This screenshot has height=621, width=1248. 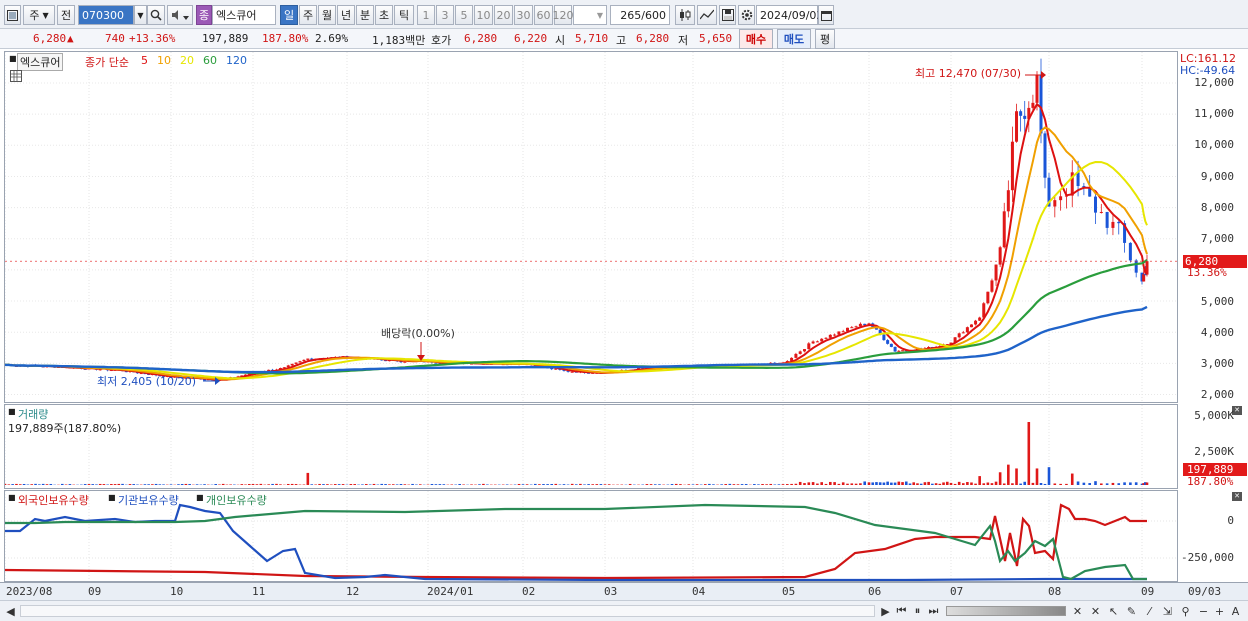 What do you see at coordinates (144, 60) in the screenshot?
I see `ma-legend-5: 5` at bounding box center [144, 60].